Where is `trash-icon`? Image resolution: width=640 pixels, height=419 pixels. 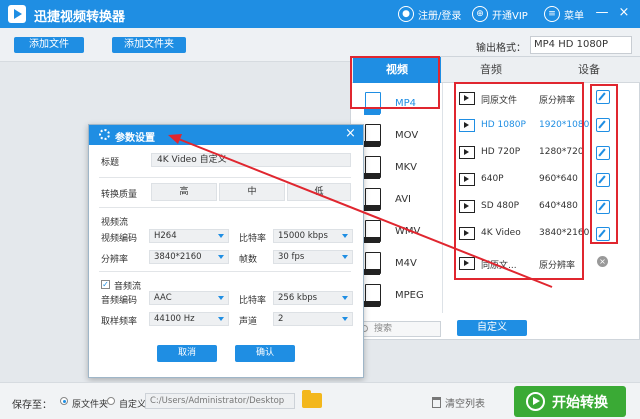 trash-icon is located at coordinates (436, 402).